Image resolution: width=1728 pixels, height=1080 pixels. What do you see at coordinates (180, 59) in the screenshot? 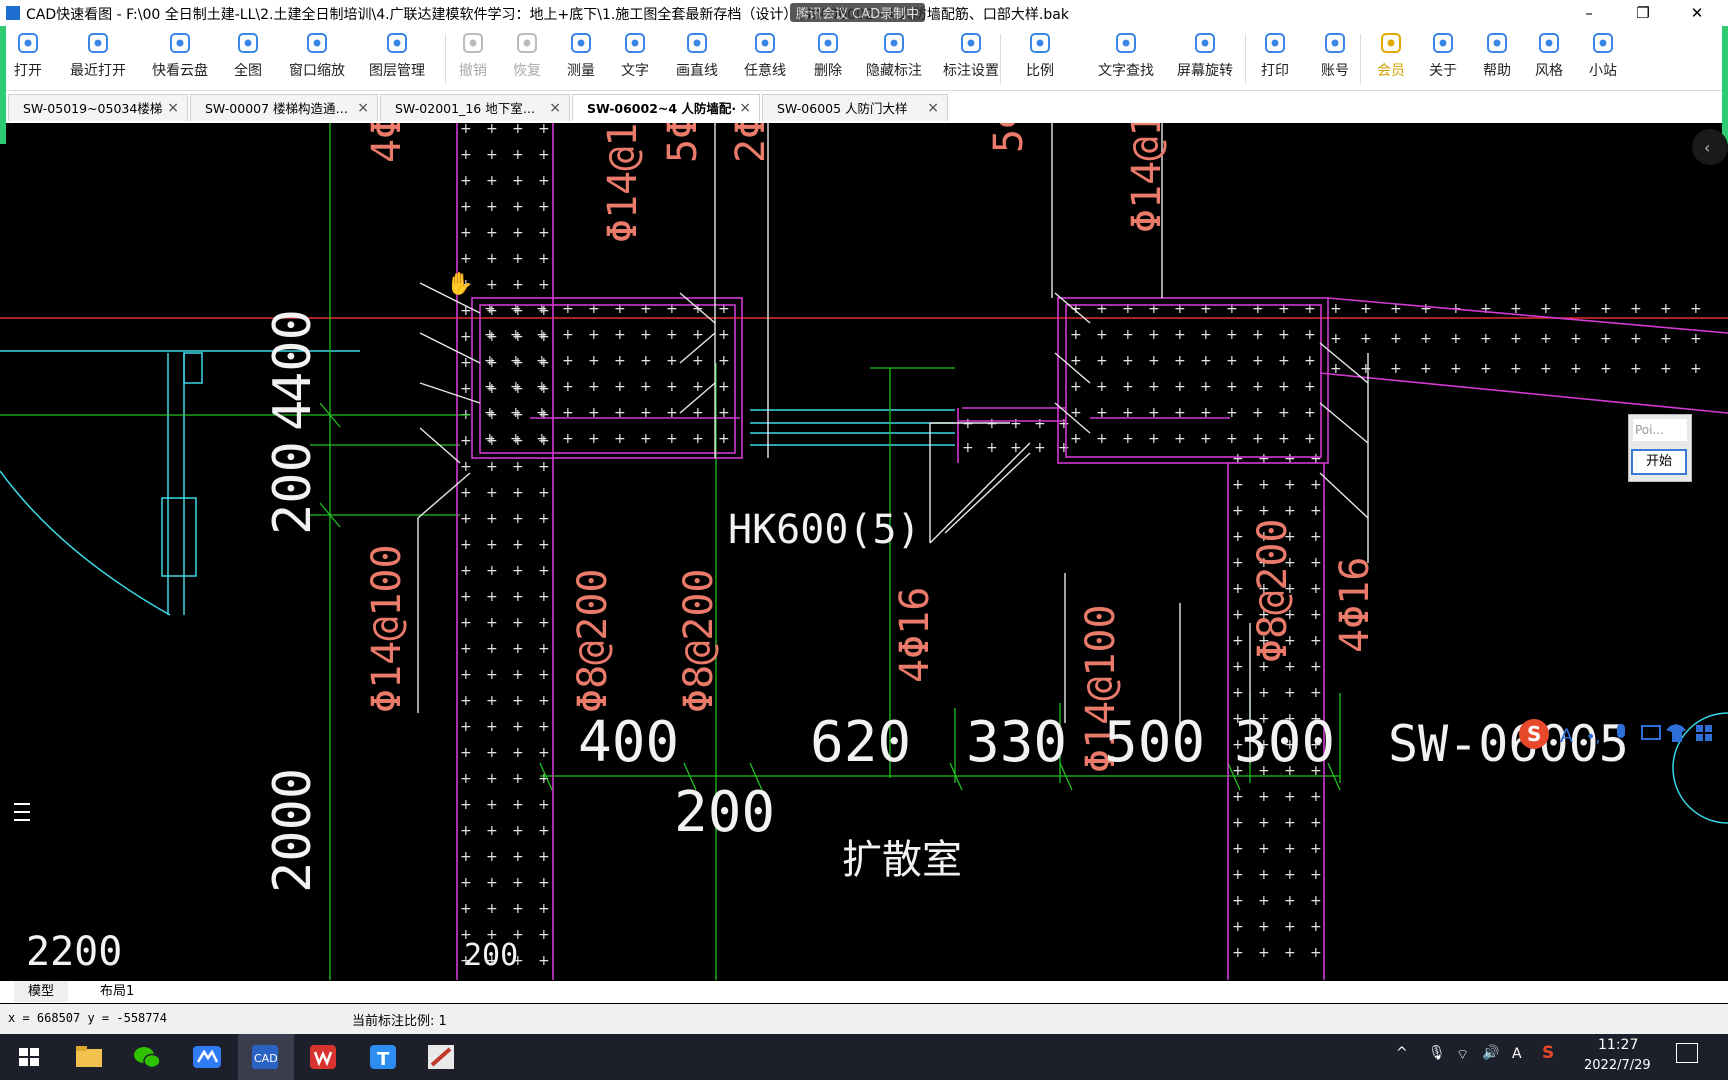
I see `toolbar-button-2: 快看云盘` at bounding box center [180, 59].